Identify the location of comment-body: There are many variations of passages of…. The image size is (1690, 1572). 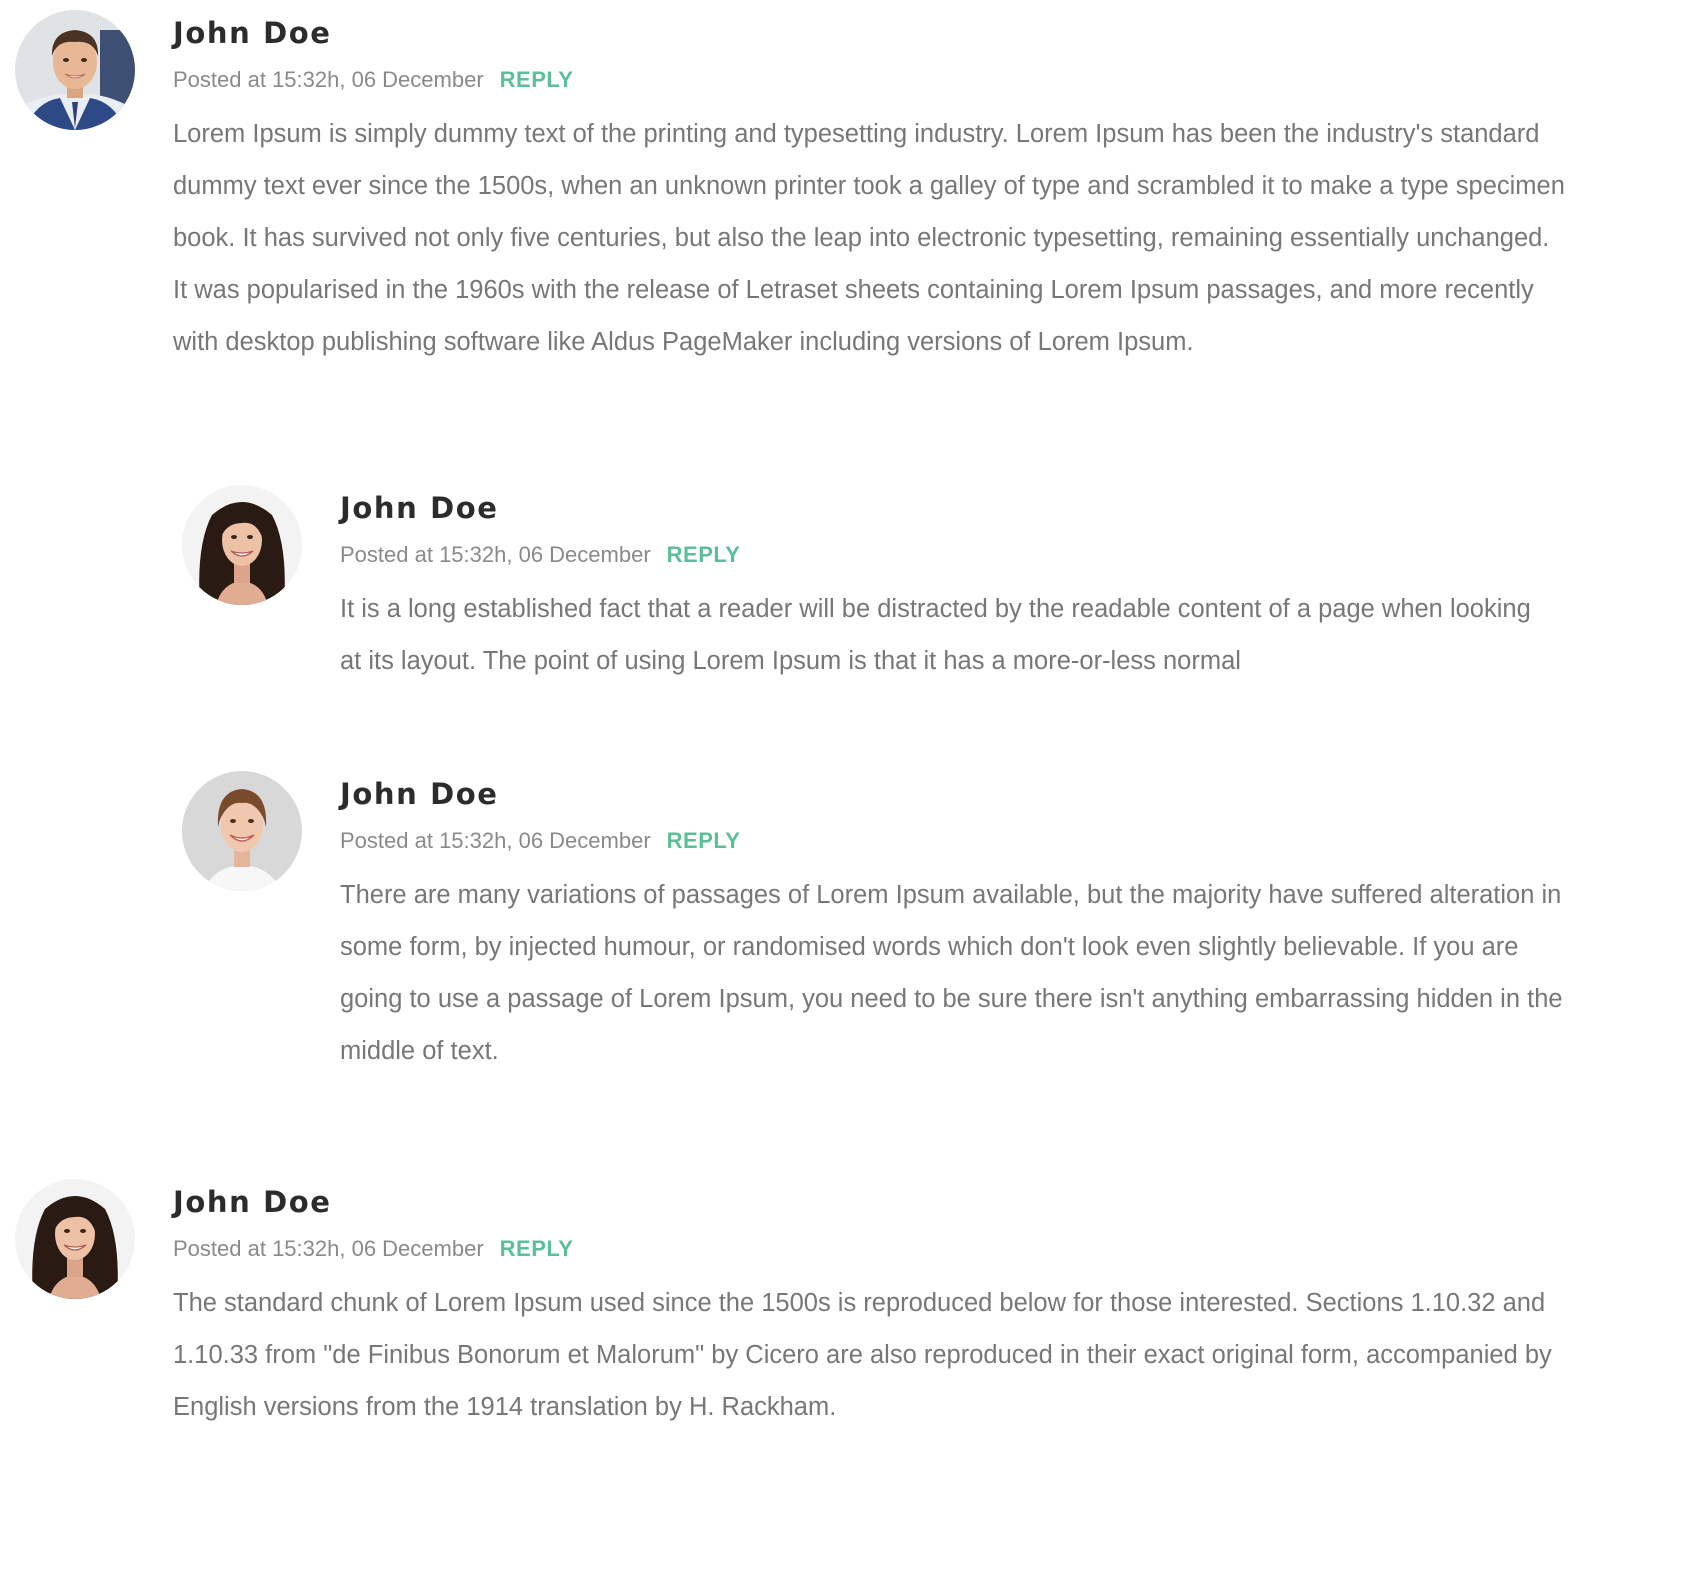
(951, 973).